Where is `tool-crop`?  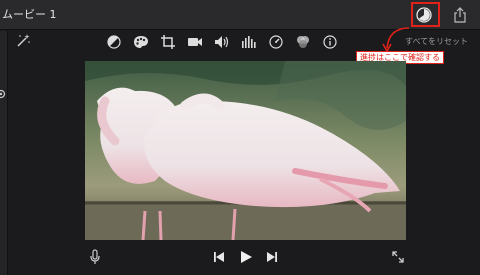 tool-crop is located at coordinates (168, 42).